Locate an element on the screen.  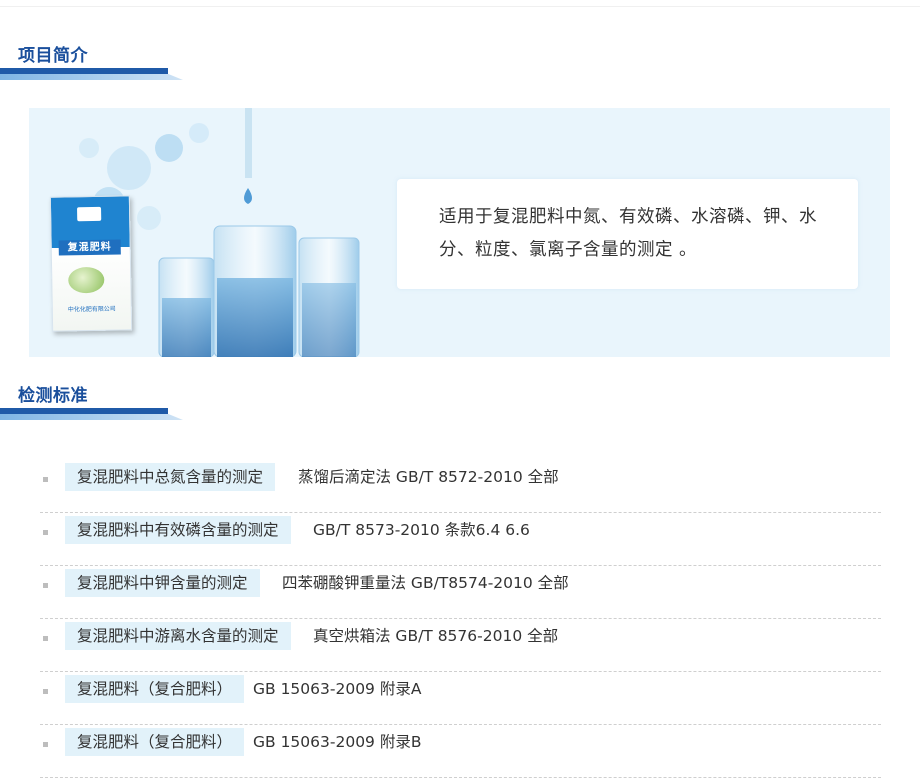
standard-method: 真空烘箱法 GB/T 8576-2010 全部 is located at coordinates (436, 636).